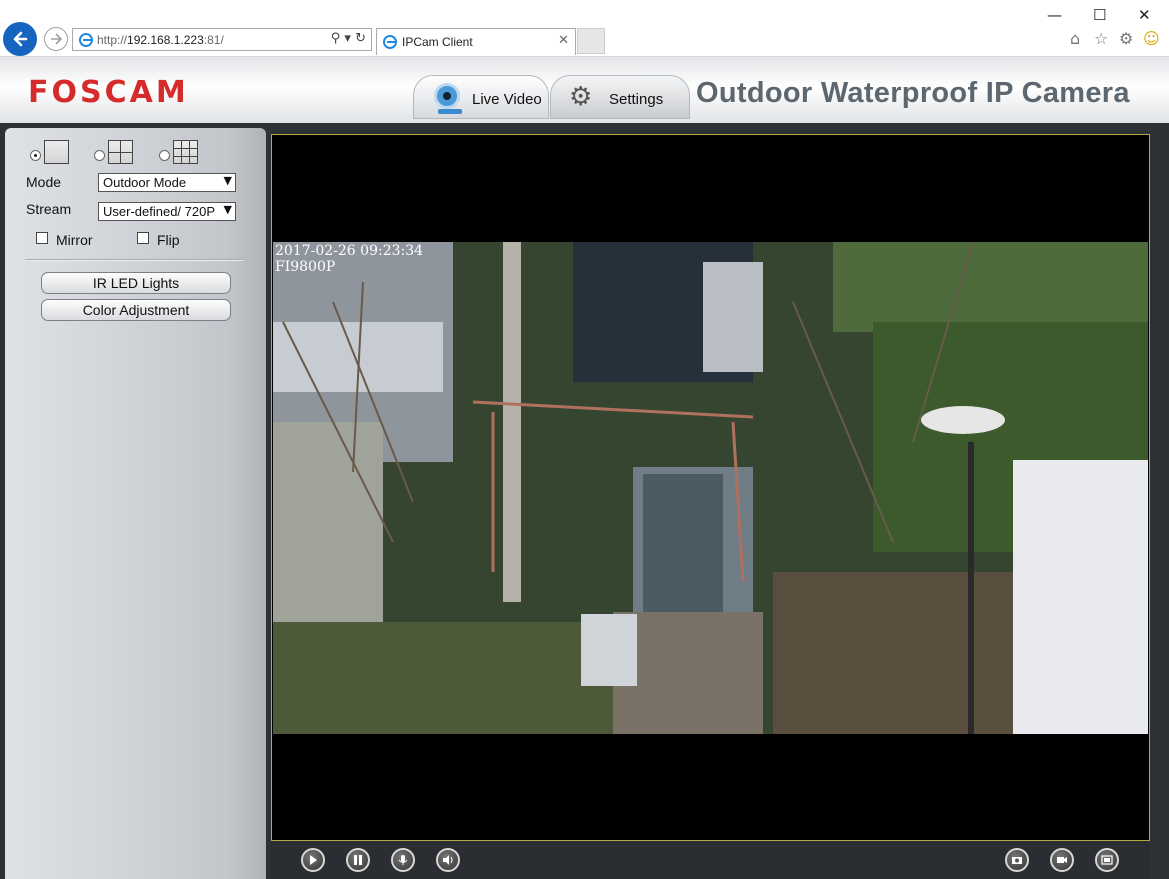  I want to click on new-tab-button, so click(591, 41).